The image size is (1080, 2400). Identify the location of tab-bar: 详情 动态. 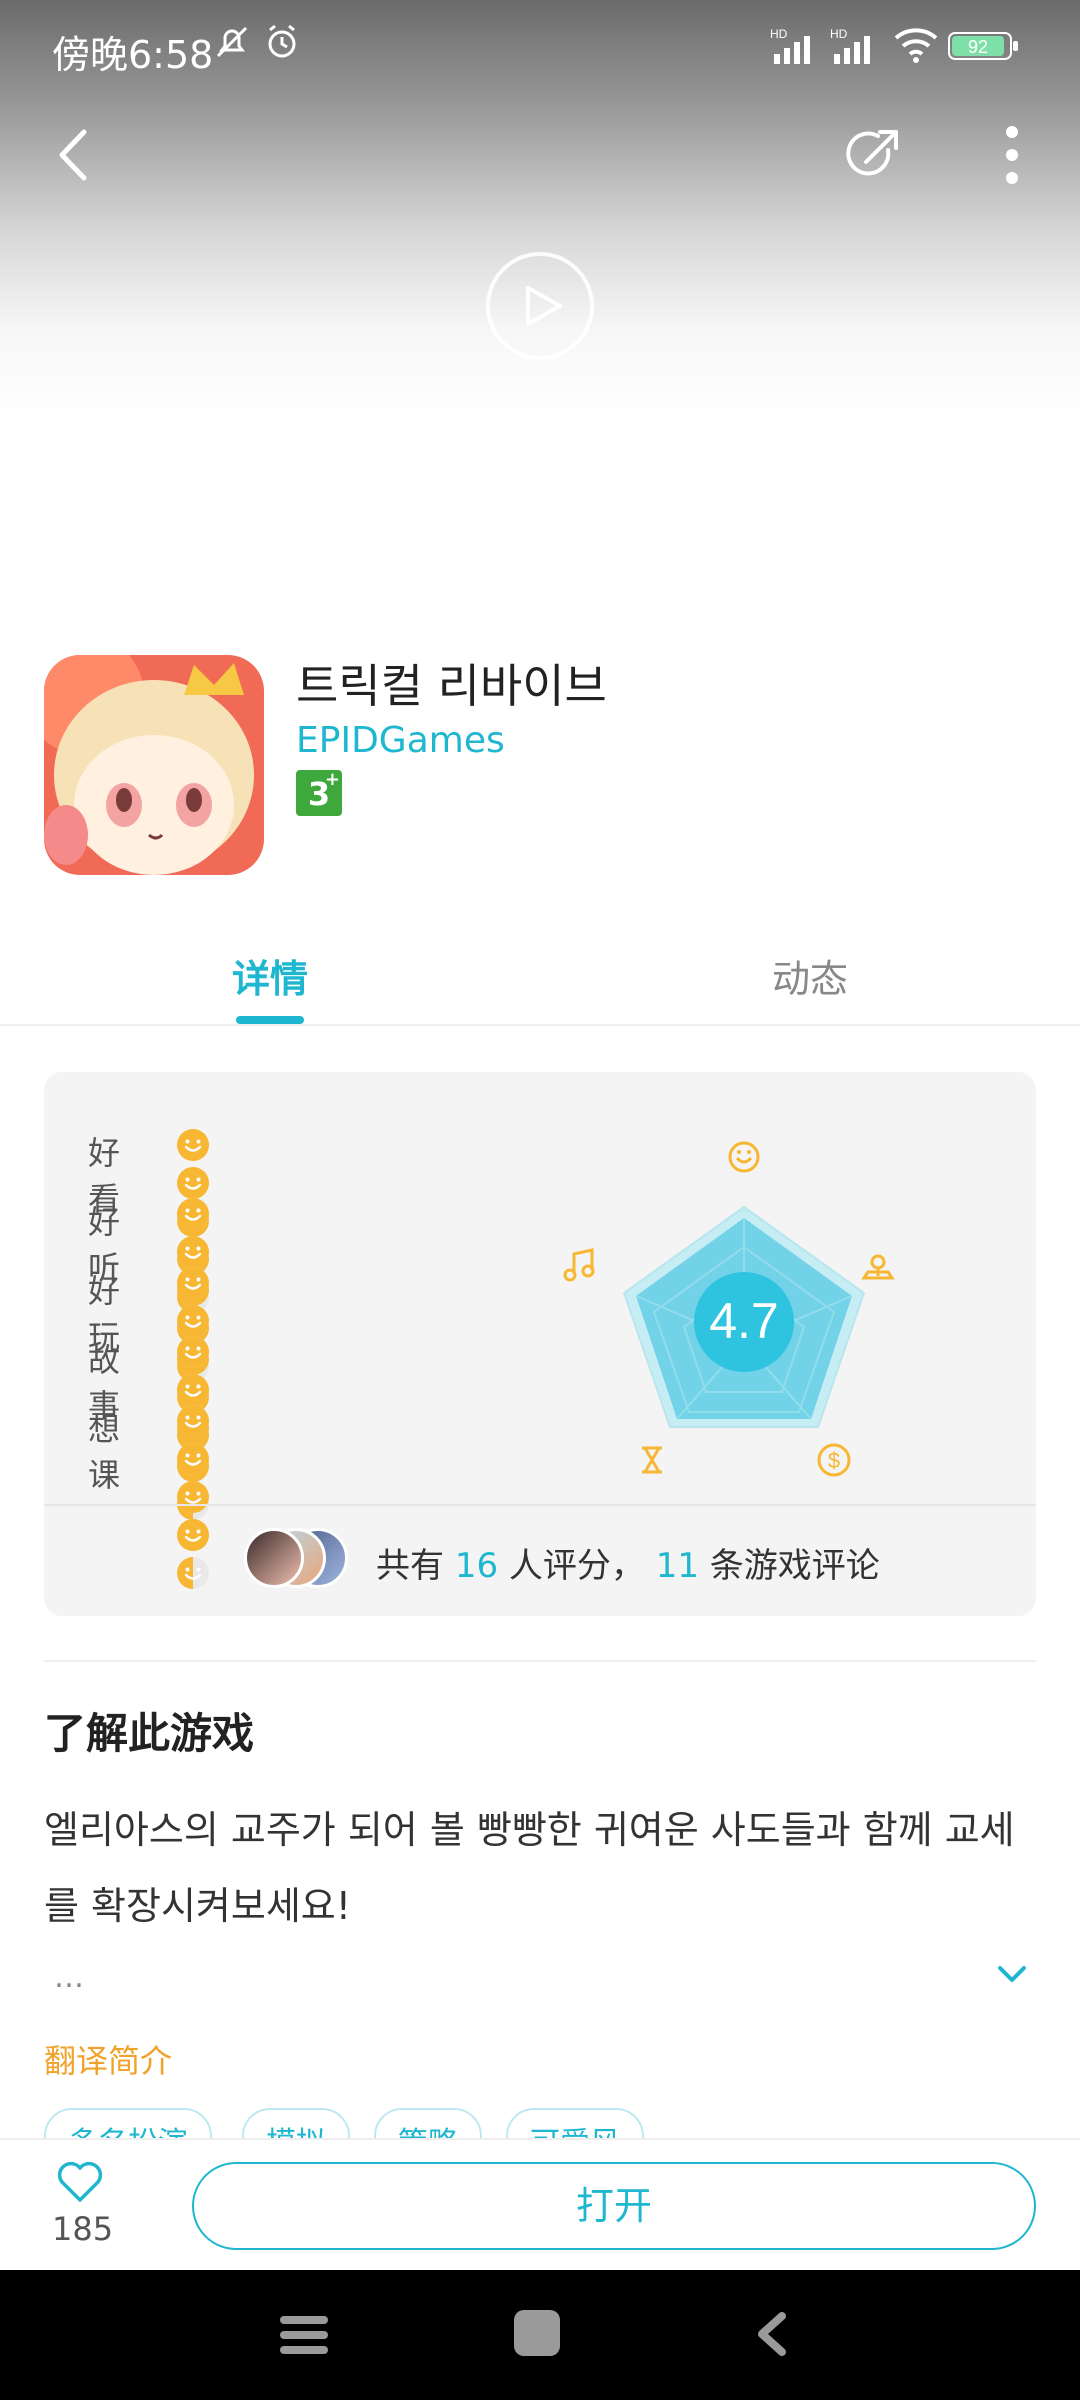
(540, 973).